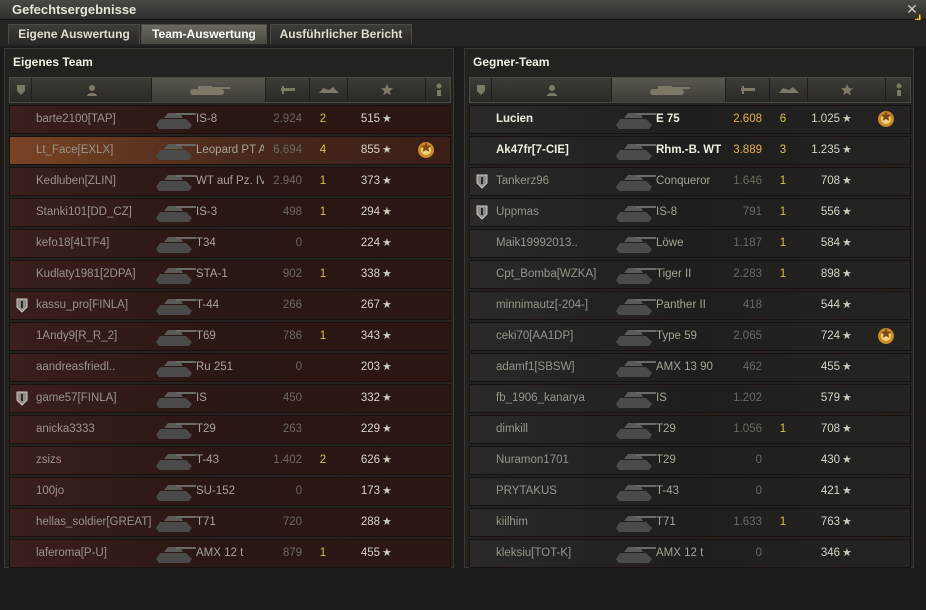  Describe the element at coordinates (94, 212) in the screenshot. I see `player-name: Stanki101[DD_CZ]` at that location.